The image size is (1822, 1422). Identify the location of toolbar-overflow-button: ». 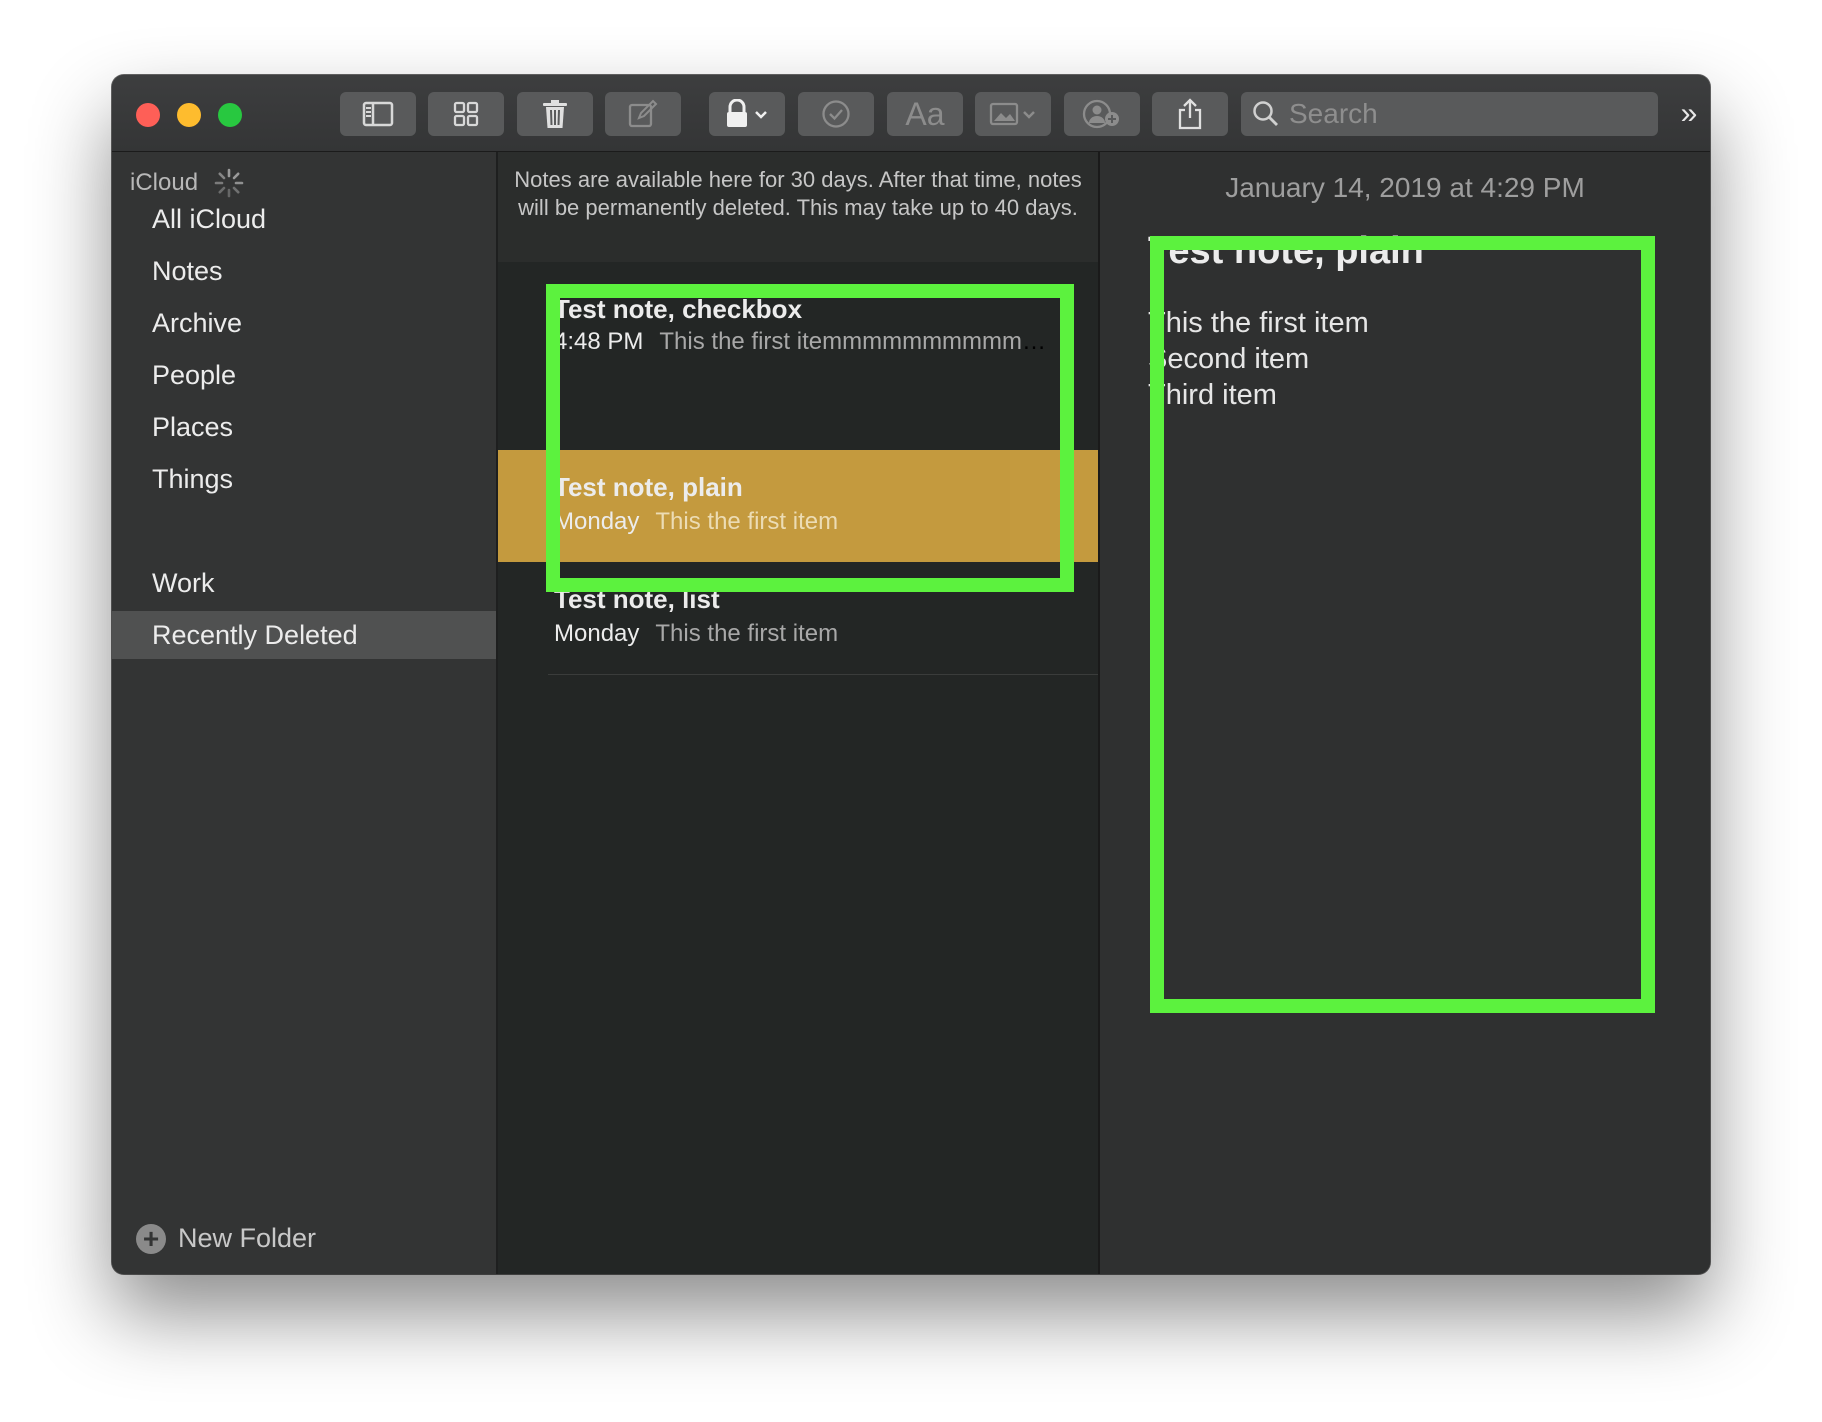
(1689, 114).